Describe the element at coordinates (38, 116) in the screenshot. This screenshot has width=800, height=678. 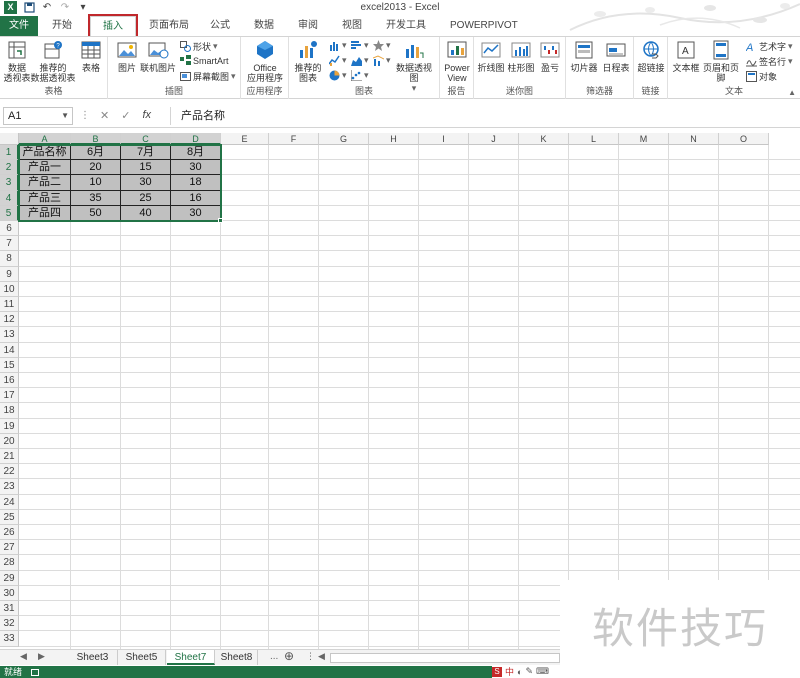
I see `name-box: A1 ▼` at that location.